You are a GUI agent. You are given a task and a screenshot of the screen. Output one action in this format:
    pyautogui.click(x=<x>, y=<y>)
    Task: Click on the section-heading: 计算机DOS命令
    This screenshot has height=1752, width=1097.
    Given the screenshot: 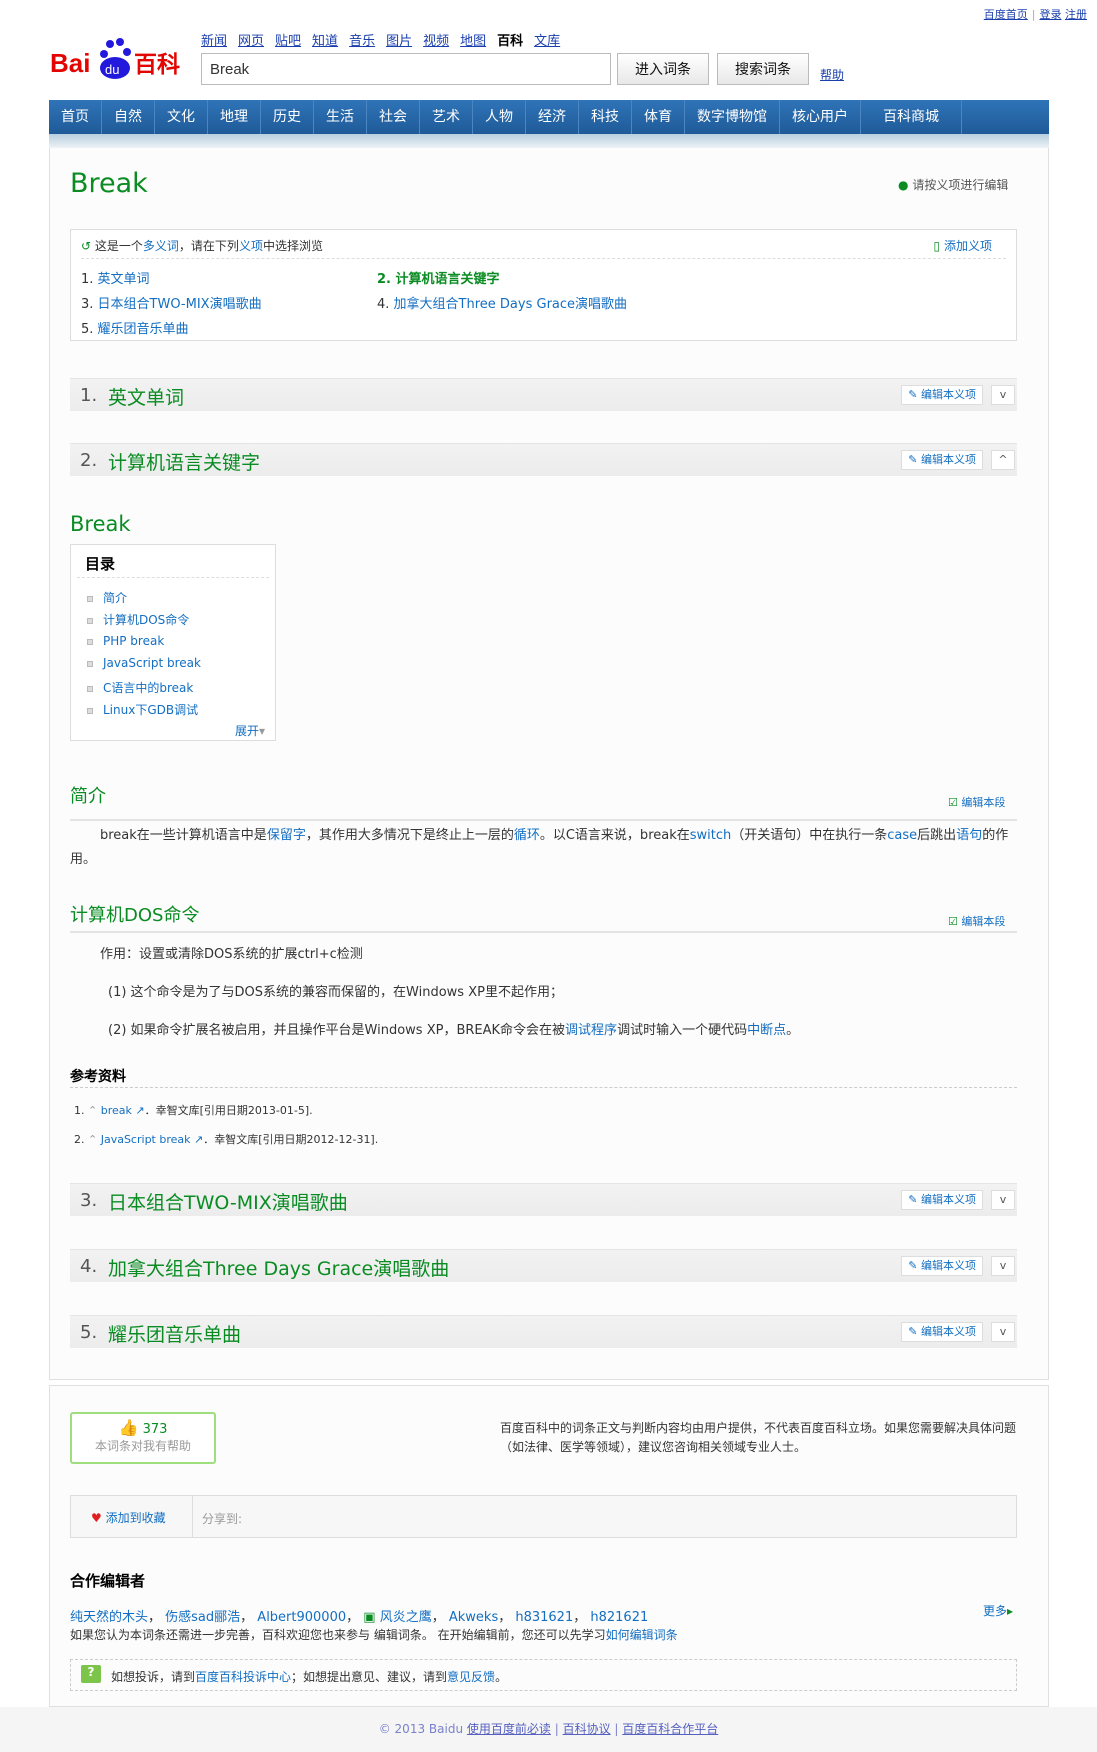 What is the action you would take?
    pyautogui.click(x=135, y=915)
    